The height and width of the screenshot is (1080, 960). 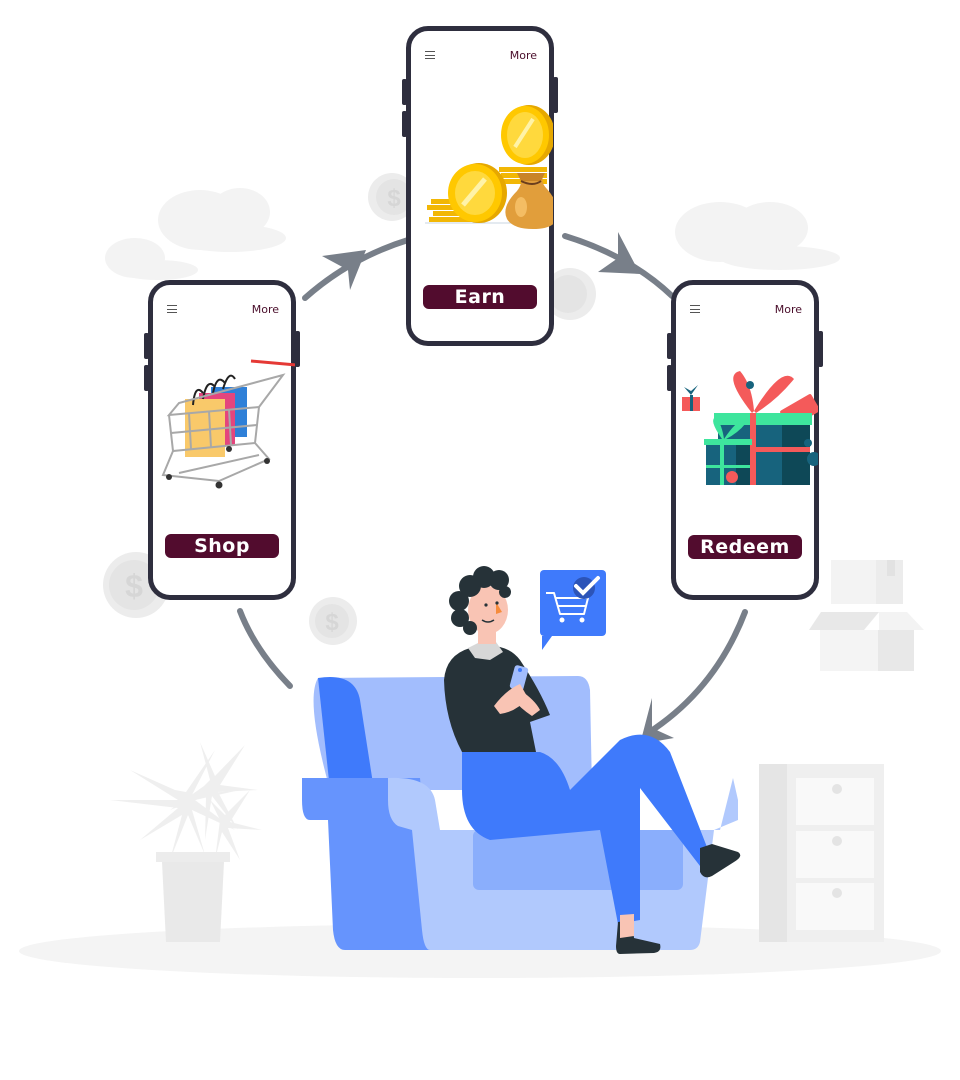 What do you see at coordinates (477, 193) in the screenshot?
I see `coin-front` at bounding box center [477, 193].